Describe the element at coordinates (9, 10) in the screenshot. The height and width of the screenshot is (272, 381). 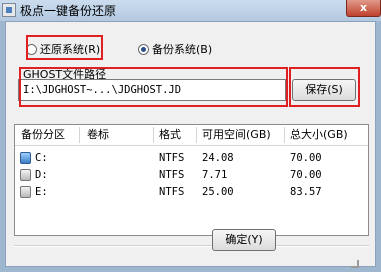
I see `app-icon` at that location.